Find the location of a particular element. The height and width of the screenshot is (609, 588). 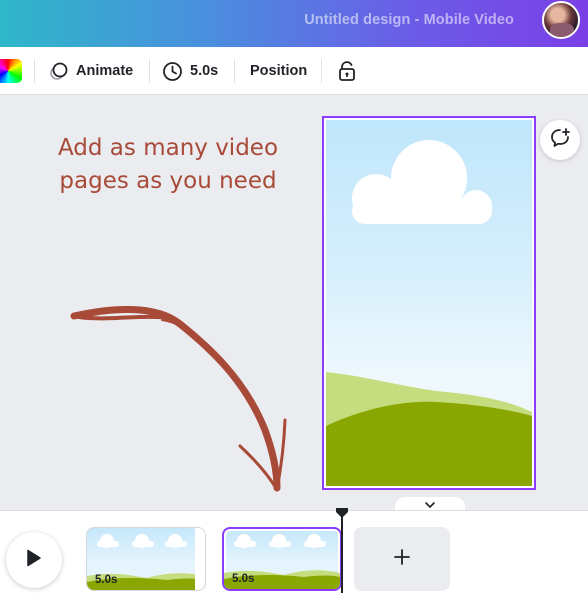

position-button: Position is located at coordinates (278, 71).